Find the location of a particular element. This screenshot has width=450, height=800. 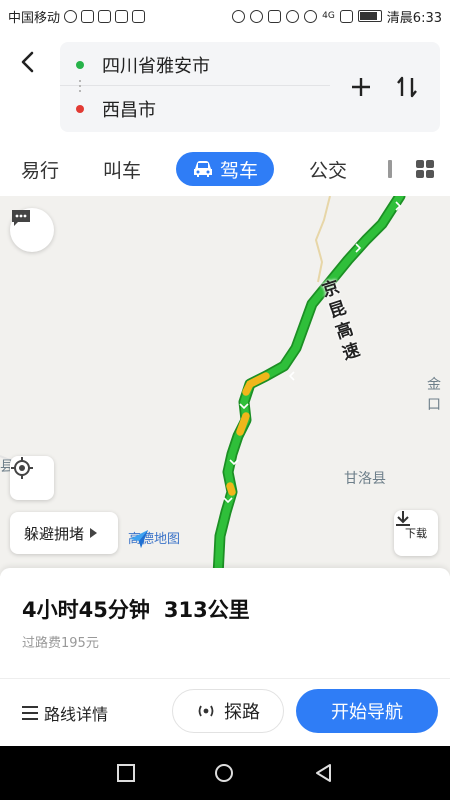

tab-taxi: 叫车 is located at coordinates (122, 169).